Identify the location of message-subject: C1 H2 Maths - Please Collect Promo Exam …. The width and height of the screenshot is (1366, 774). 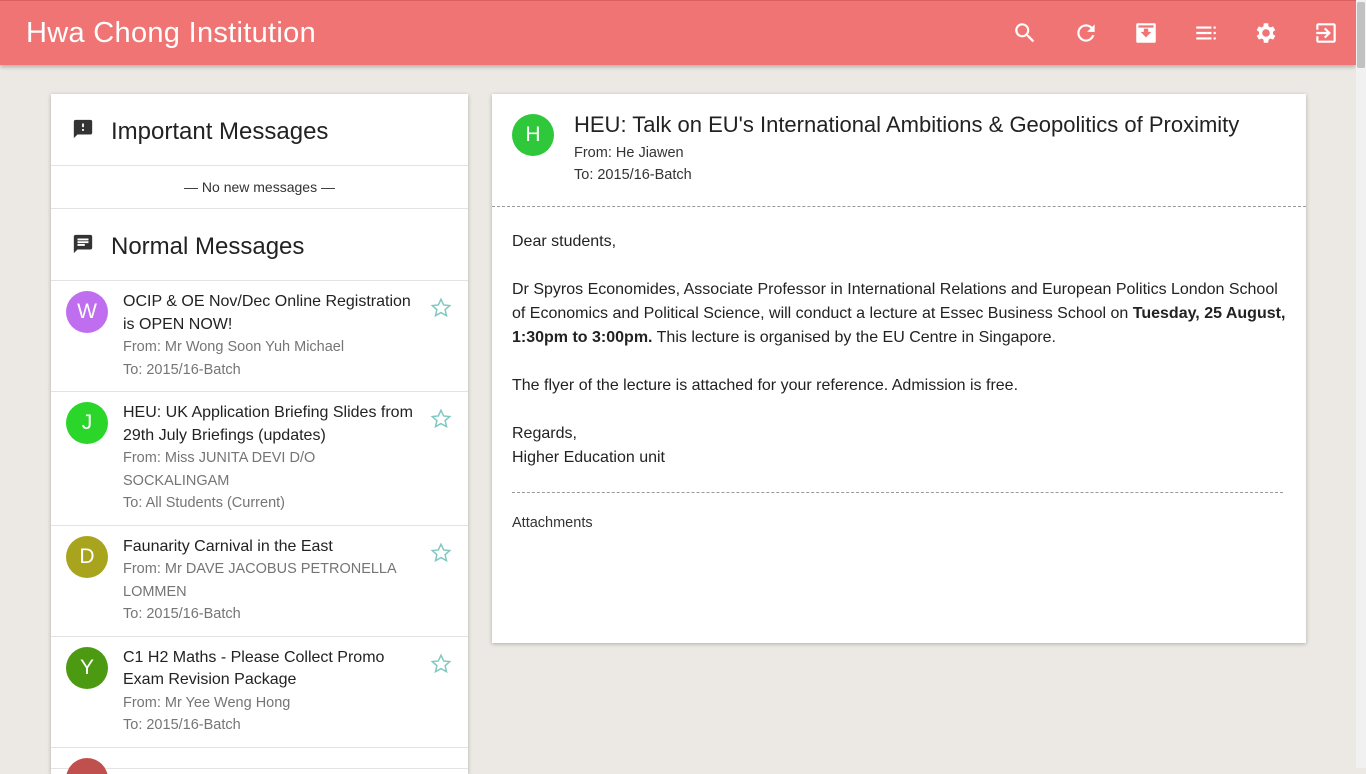
(271, 669).